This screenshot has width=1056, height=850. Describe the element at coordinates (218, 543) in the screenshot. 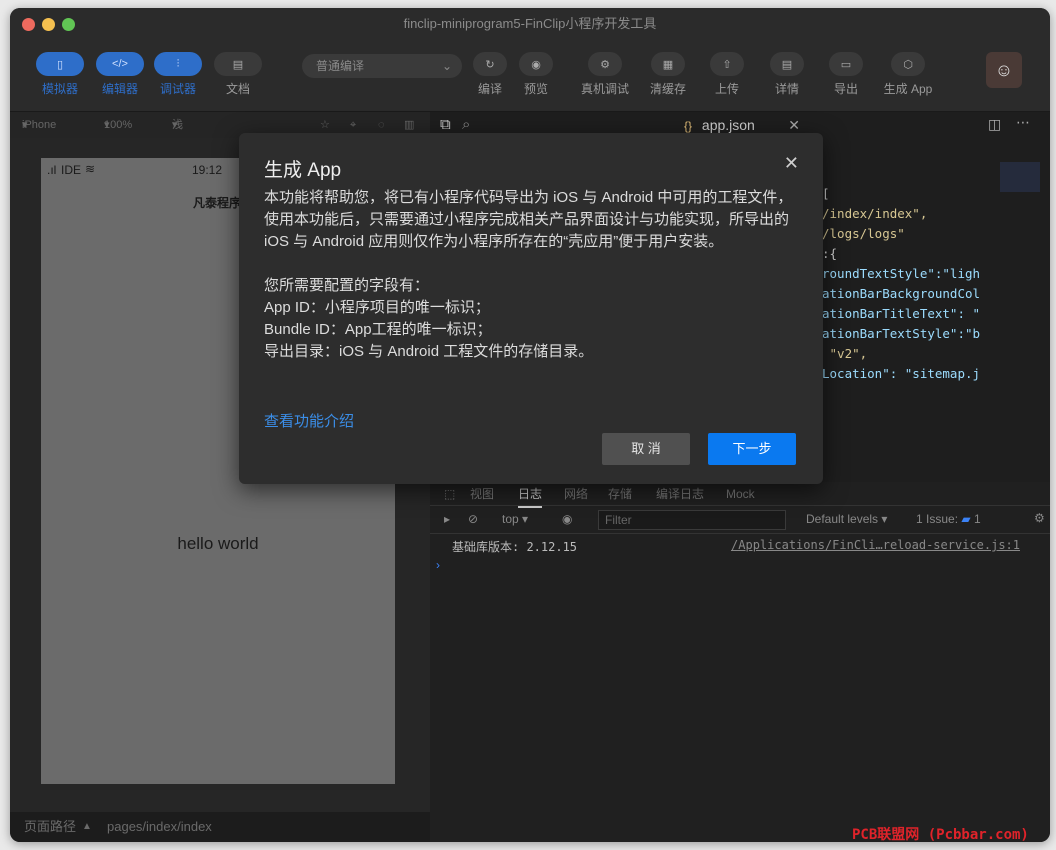

I see `hello-text: hello world` at that location.